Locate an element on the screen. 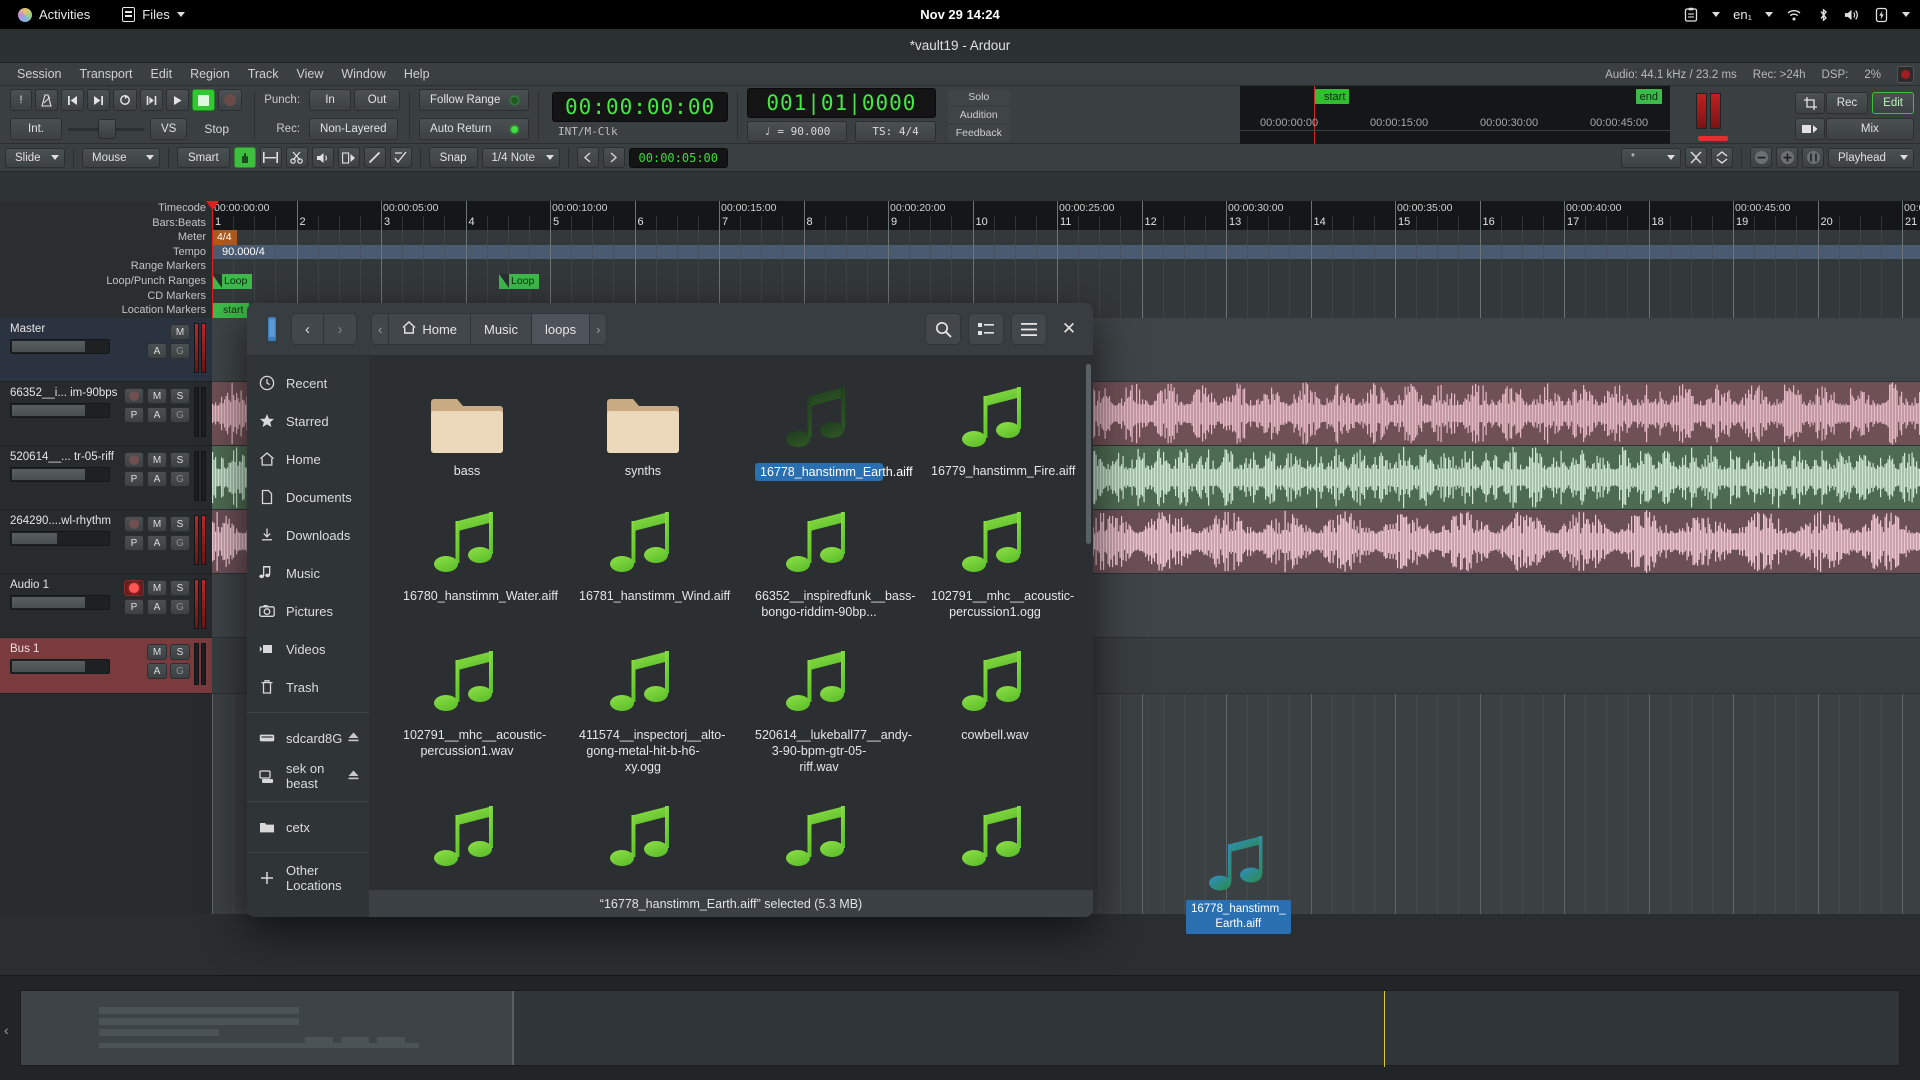  place-item-videos: Videos is located at coordinates (308, 649).